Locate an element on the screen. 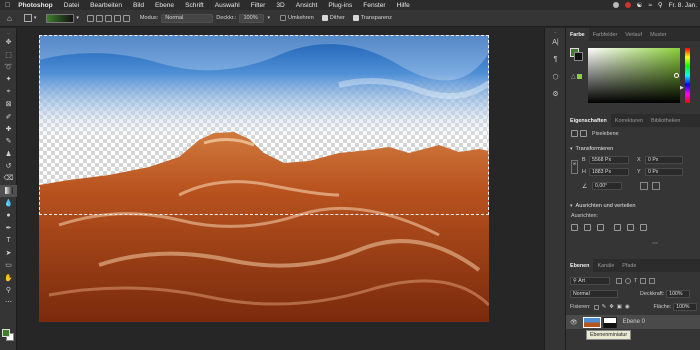  hue-slider is located at coordinates (687, 75).